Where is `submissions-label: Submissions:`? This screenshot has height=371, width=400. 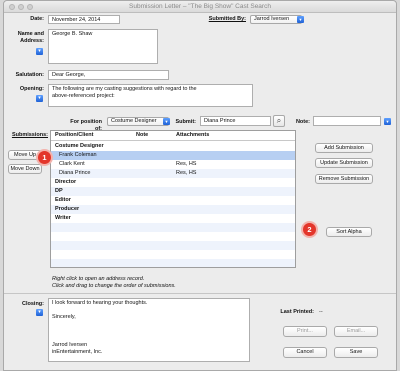 submissions-label: Submissions: is located at coordinates (29, 135).